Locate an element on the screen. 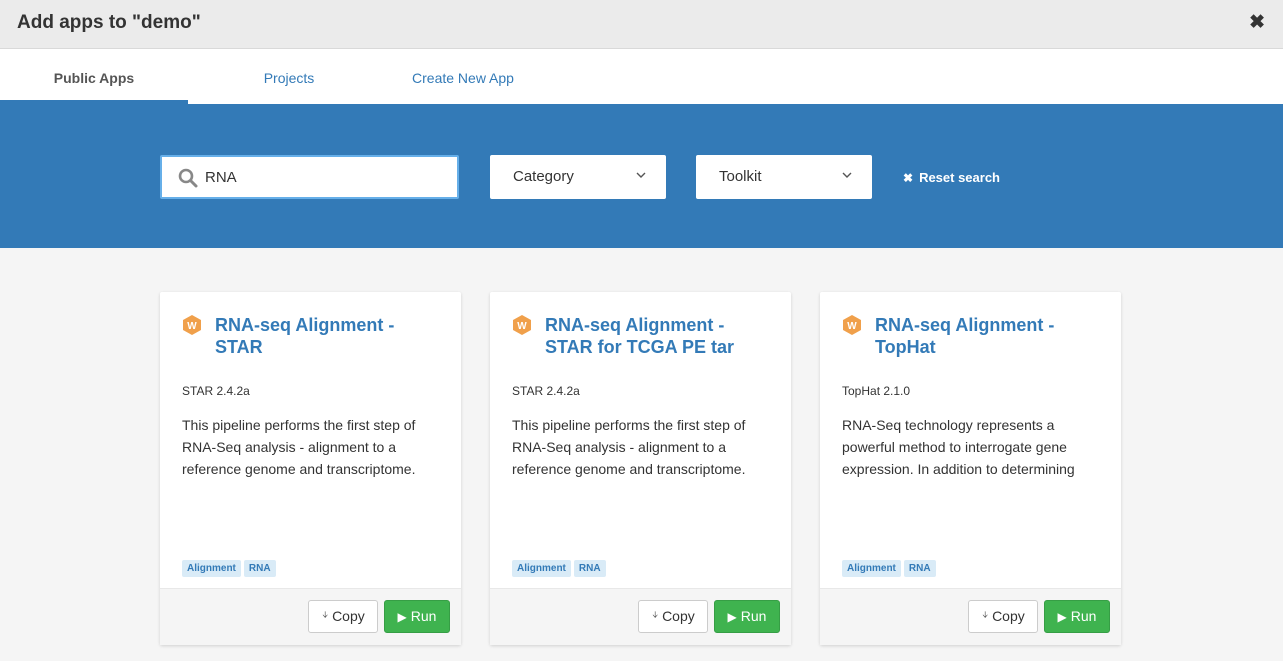 The width and height of the screenshot is (1283, 661). dialog-title: Add apps to "demo" is located at coordinates (109, 22).